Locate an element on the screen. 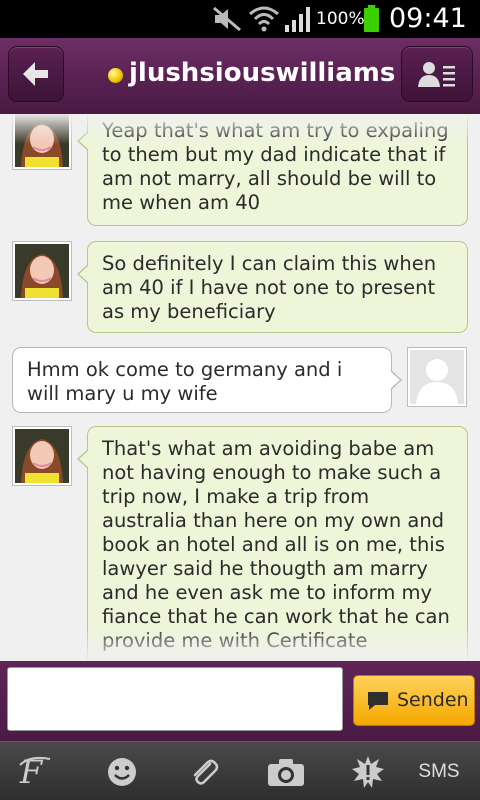 This screenshot has height=800, width=480. chat-bubble-icon is located at coordinates (378, 701).